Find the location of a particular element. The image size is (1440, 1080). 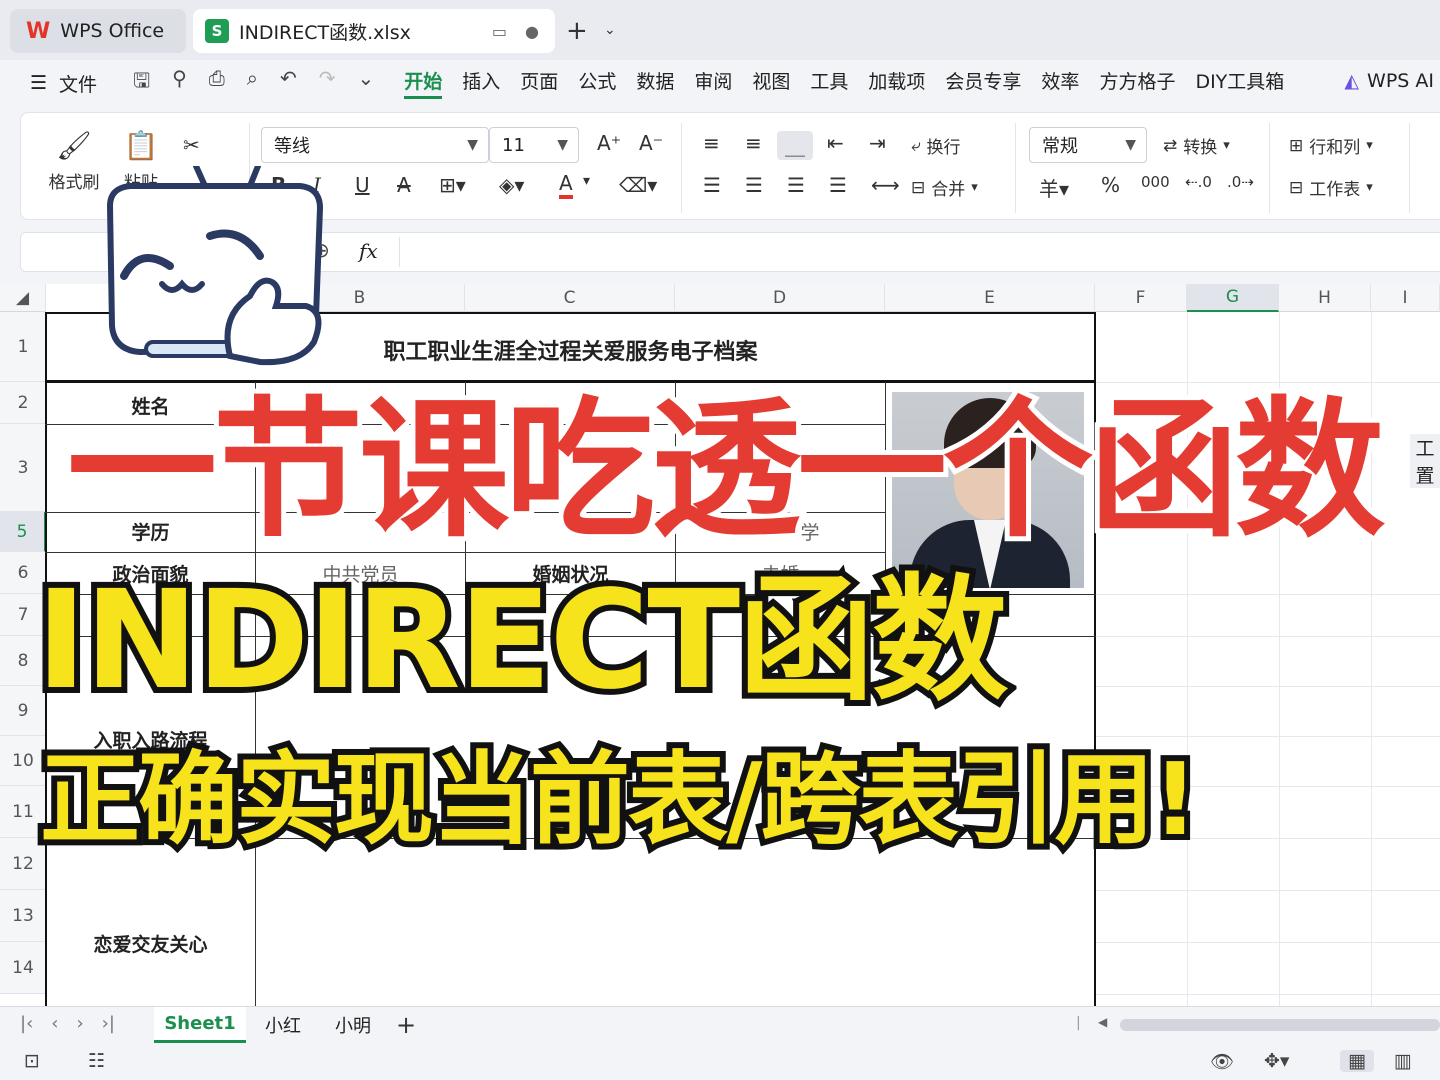

wrap-label: 换行 is located at coordinates (943, 148).